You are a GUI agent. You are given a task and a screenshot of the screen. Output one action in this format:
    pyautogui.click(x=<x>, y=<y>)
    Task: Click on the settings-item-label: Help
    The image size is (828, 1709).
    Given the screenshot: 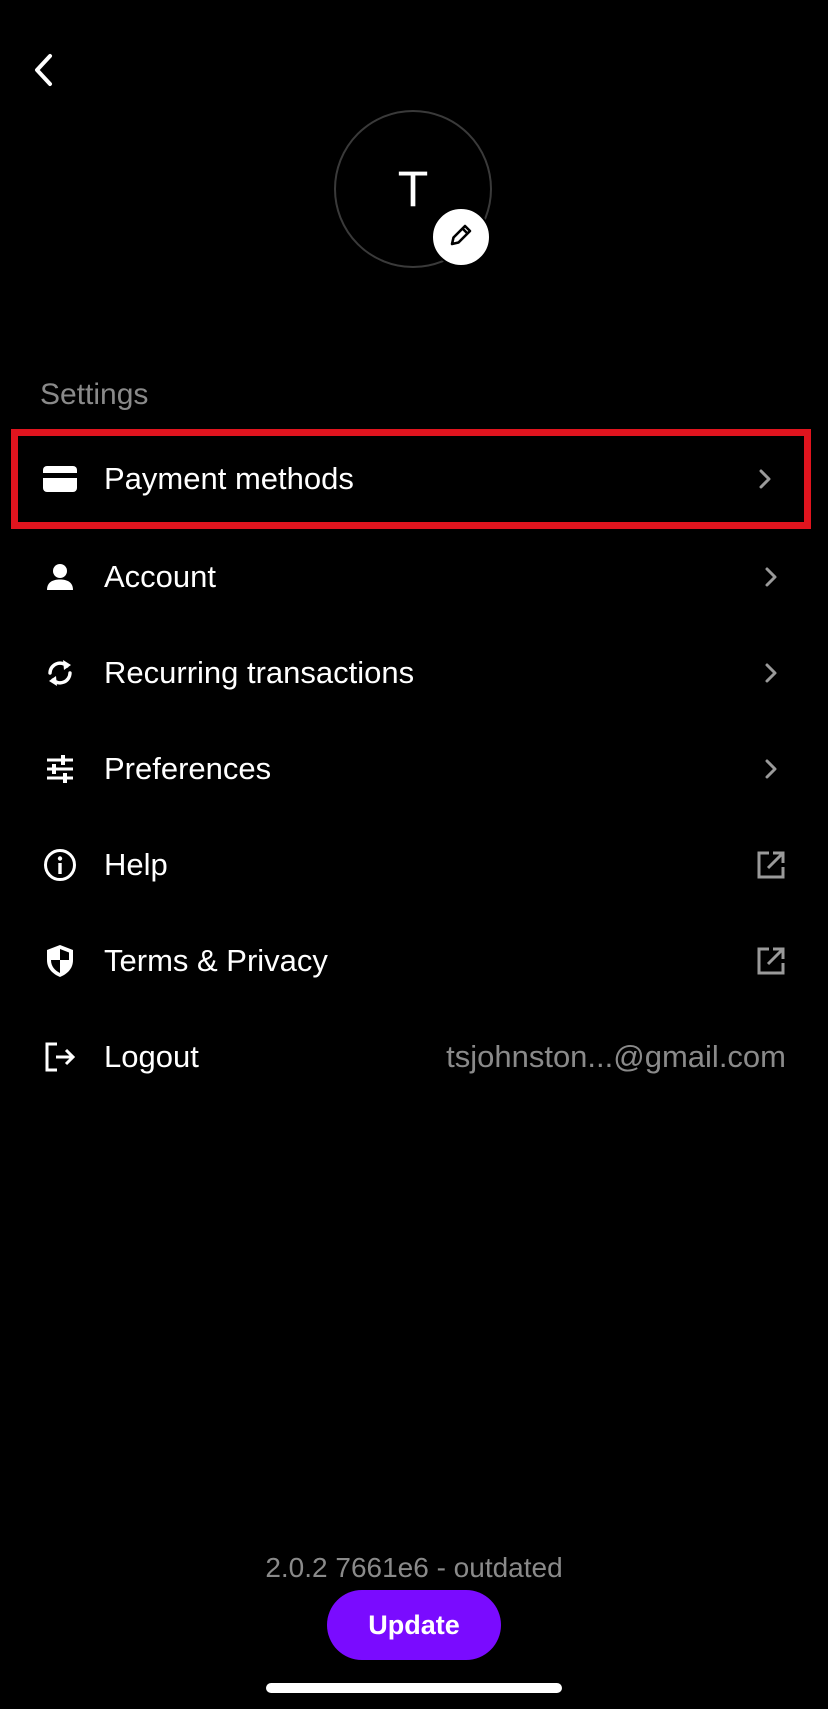 What is the action you would take?
    pyautogui.click(x=136, y=864)
    